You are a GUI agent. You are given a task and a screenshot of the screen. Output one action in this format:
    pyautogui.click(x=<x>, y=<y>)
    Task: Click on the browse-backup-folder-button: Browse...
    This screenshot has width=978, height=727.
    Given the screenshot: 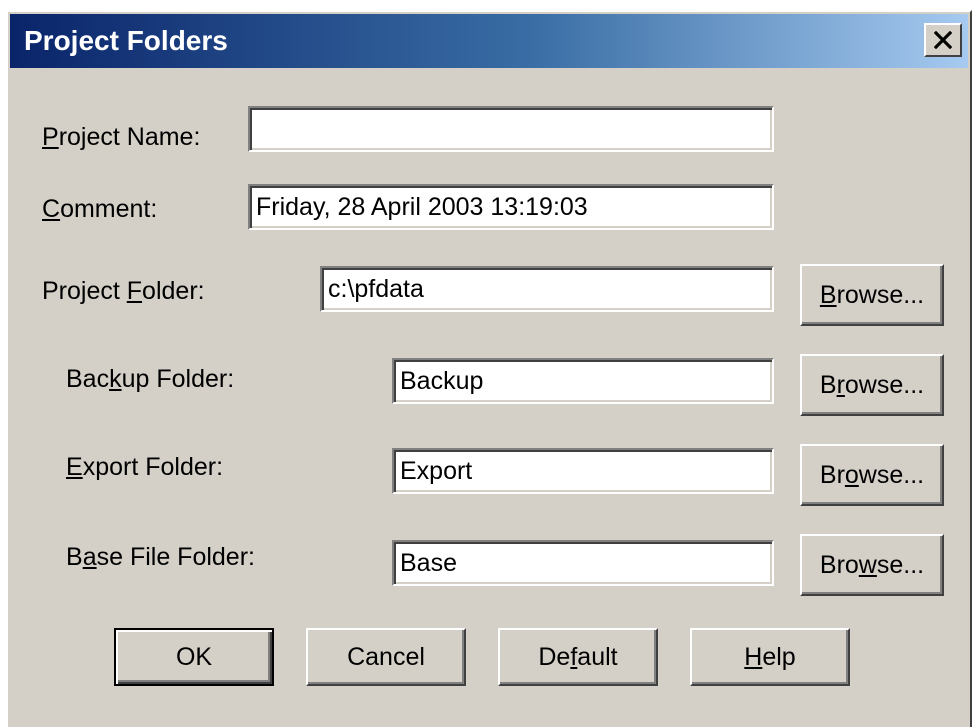 What is the action you would take?
    pyautogui.click(x=872, y=385)
    